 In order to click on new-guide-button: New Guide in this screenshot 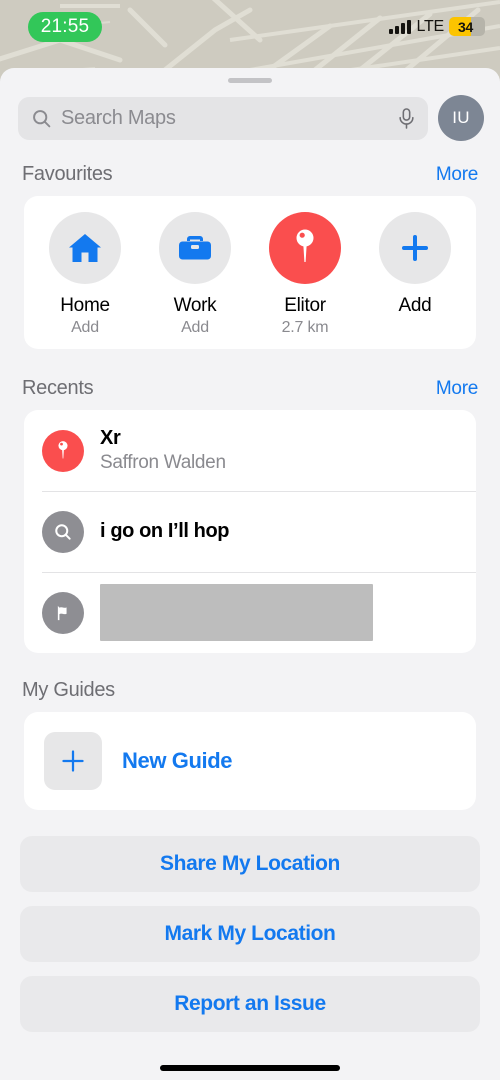, I will do `click(250, 761)`.